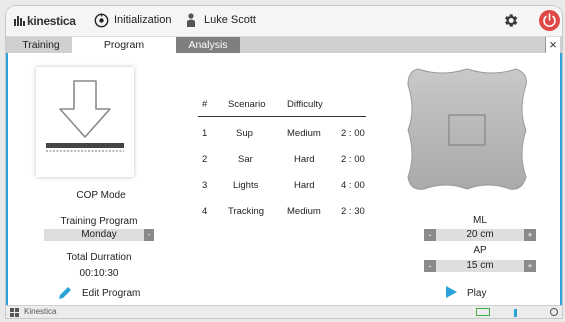  Describe the element at coordinates (142, 20) in the screenshot. I see `mode-label: Initialization` at that location.